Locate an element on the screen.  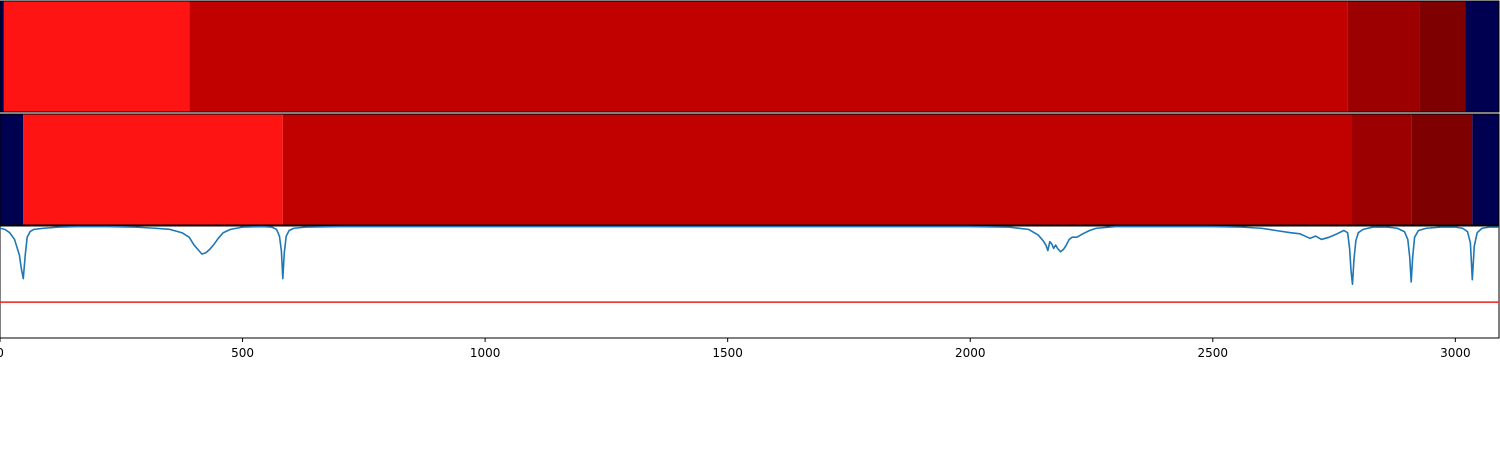
x-tick-label-0: 0 is located at coordinates (2, 353).